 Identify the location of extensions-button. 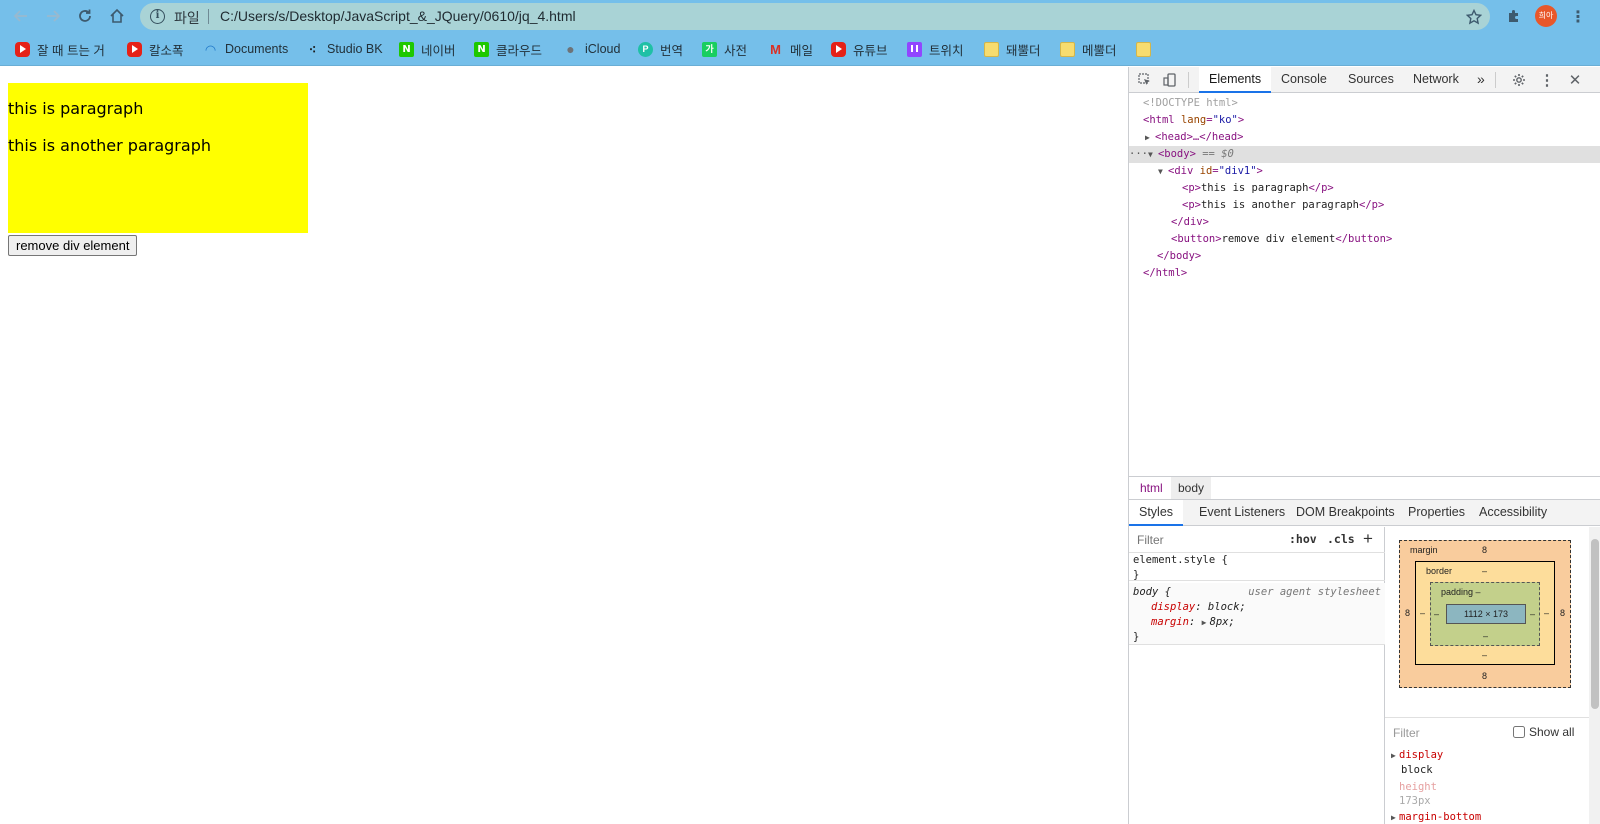
(1514, 16).